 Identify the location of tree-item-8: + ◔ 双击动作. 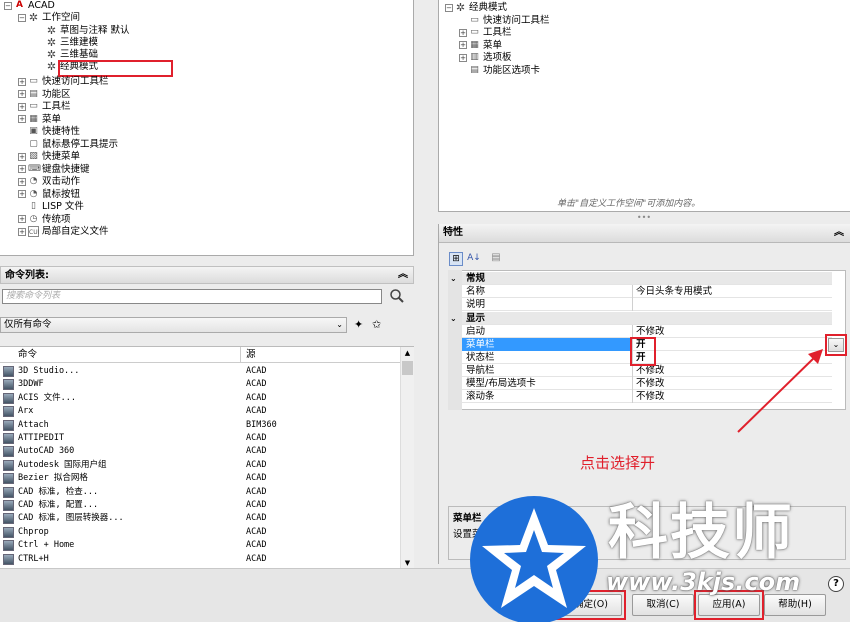
(49, 182).